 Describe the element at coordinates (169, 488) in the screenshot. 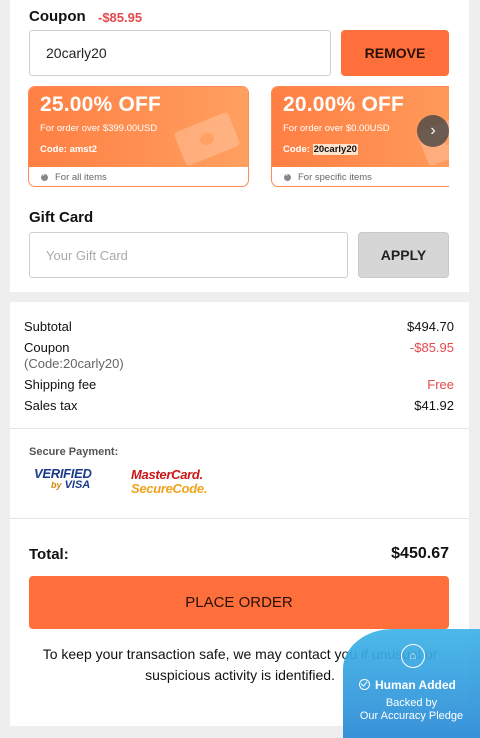

I see `mc-logo-bottom: SecureCode.` at that location.